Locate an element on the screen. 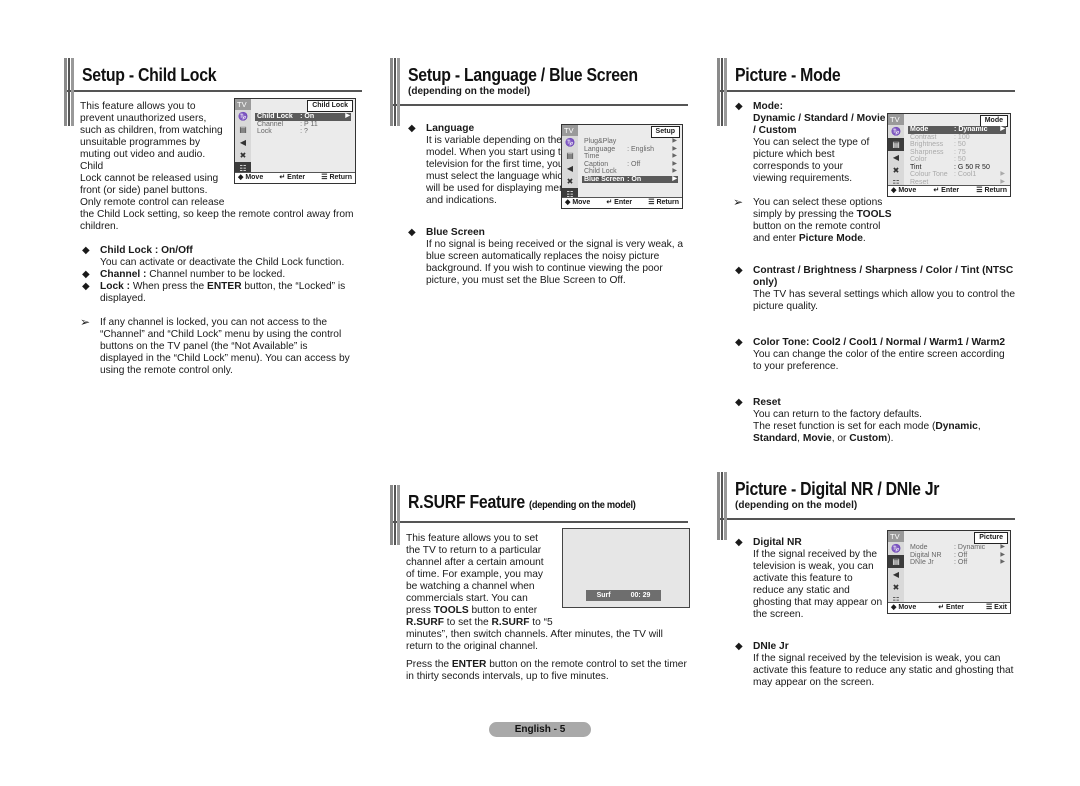 The width and height of the screenshot is (1080, 786). osd-row: Blue Screen: On ▶ is located at coordinates (630, 179).